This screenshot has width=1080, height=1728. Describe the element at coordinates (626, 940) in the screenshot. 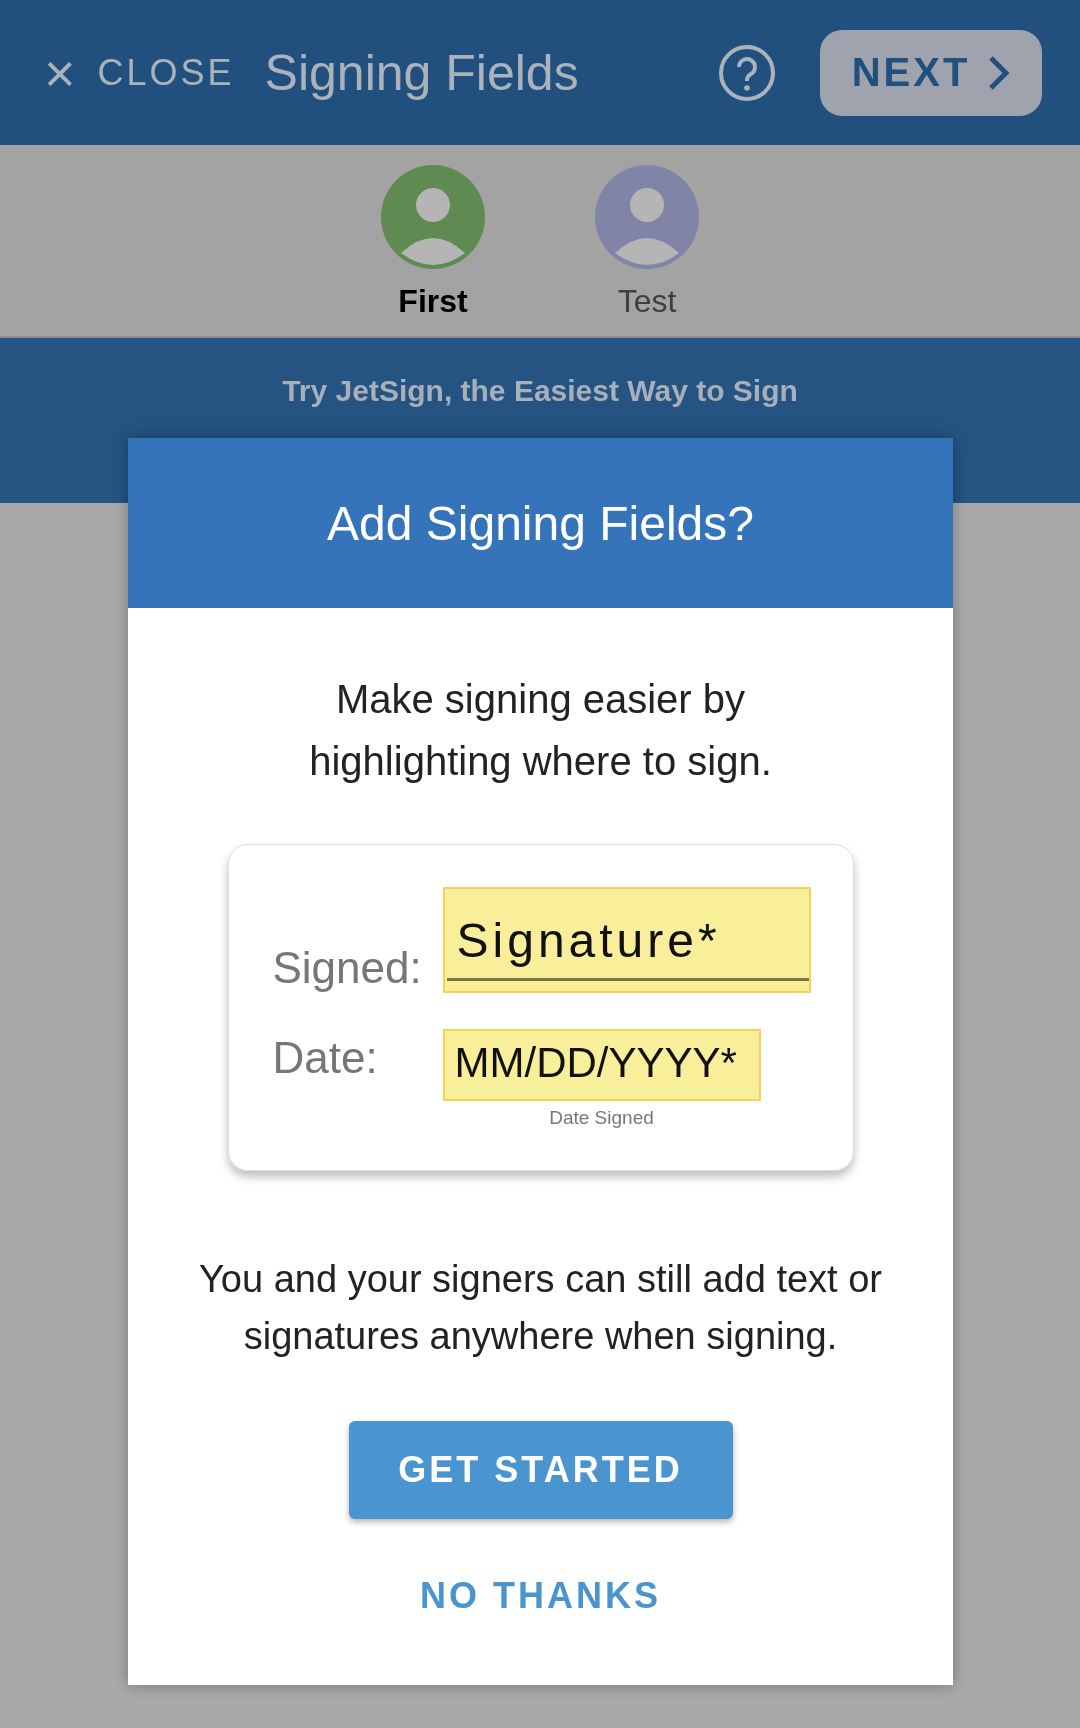

I see `signature-field: Signature*` at that location.